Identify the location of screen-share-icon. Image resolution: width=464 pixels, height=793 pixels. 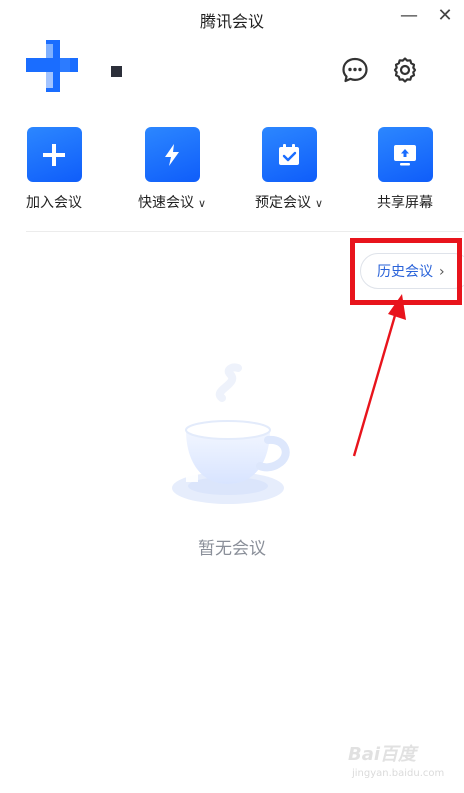
(405, 154).